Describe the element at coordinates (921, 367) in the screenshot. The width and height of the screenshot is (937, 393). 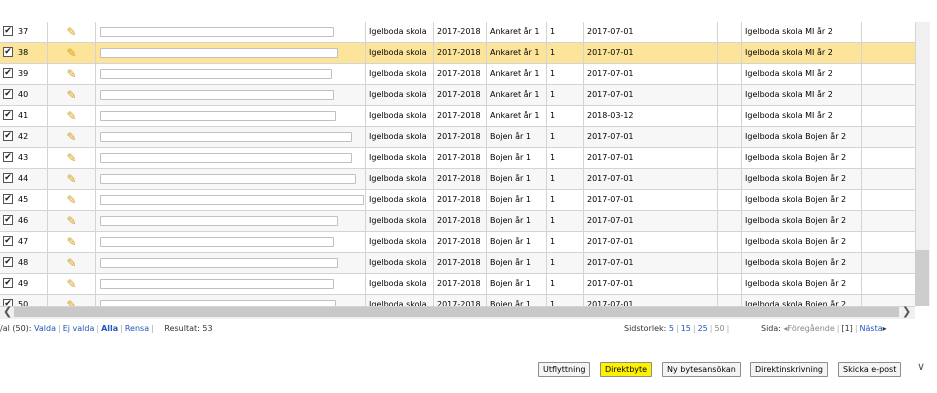
I see `scroll-down-icon: ∨` at that location.